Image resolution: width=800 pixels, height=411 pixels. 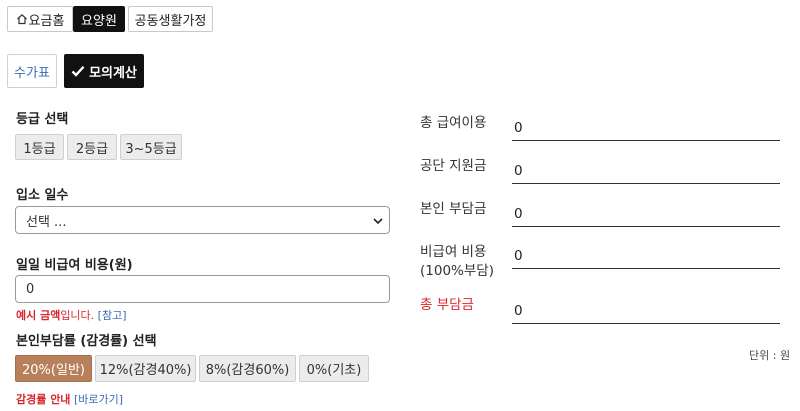 I want to click on grade-option-label: 1등급, so click(x=39, y=149).